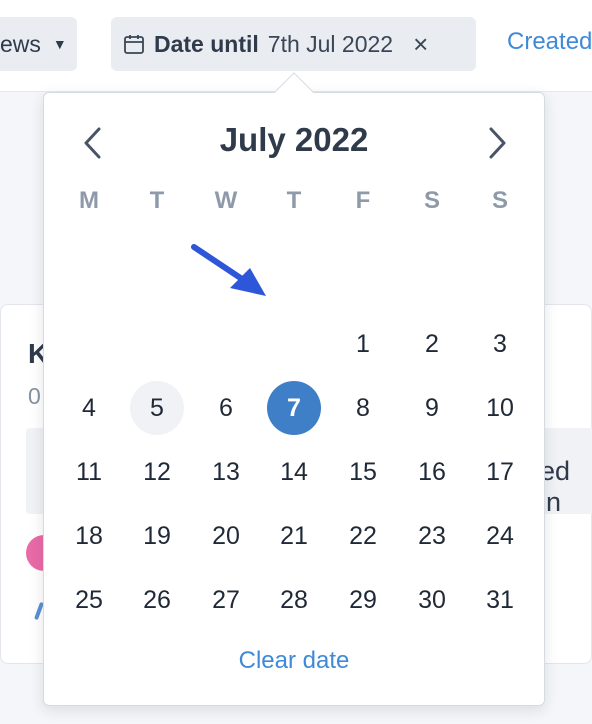  I want to click on calendar-day: 14, so click(294, 472).